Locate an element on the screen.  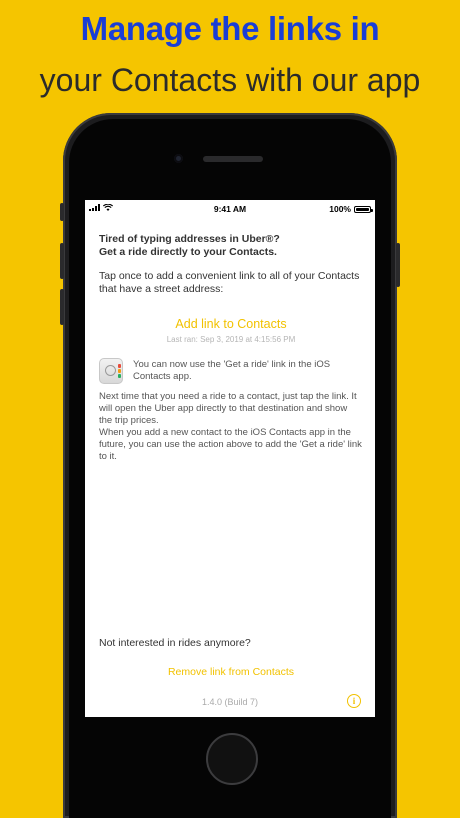
status-right: 100% is located at coordinates (351, 209).